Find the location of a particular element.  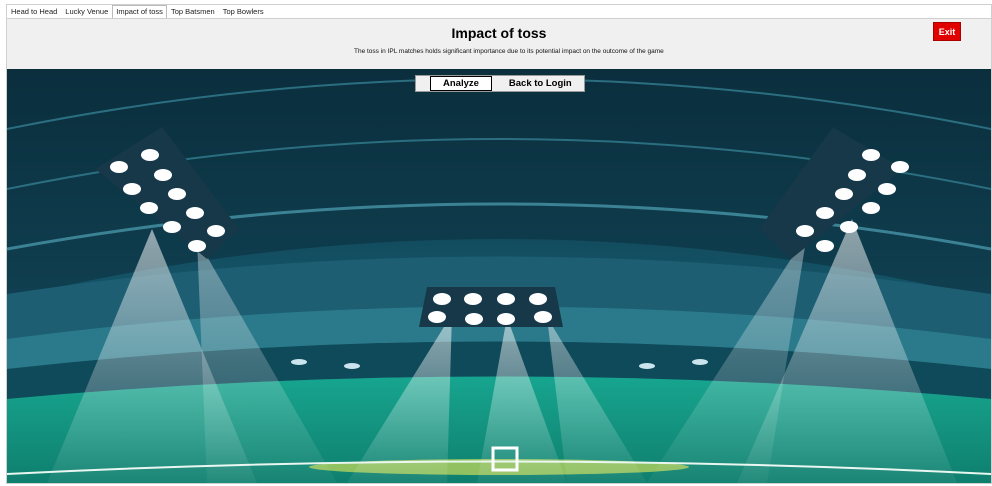

tab-lucky-venue: Lucky Venue is located at coordinates (86, 11).